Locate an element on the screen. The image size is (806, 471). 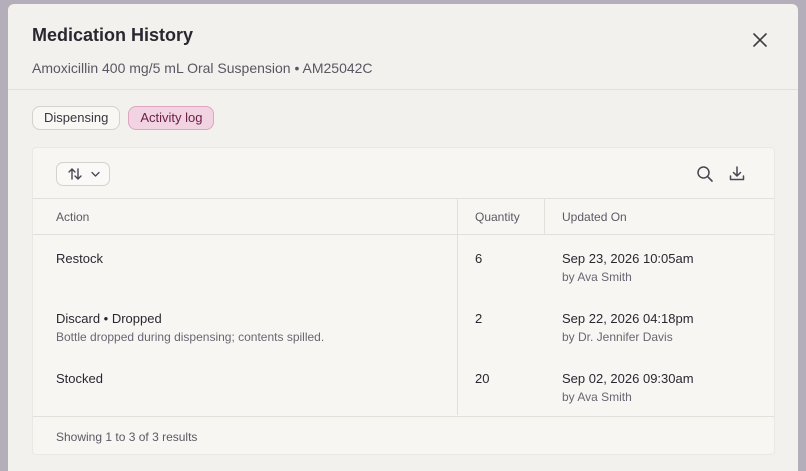
column-header-action: Action is located at coordinates (72, 217).